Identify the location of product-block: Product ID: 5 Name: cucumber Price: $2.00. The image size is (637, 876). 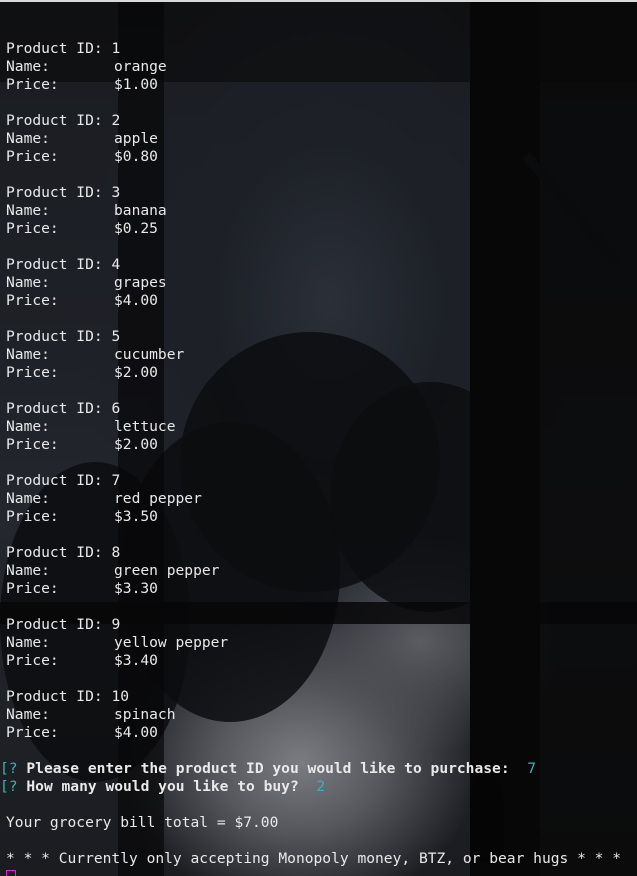
(313, 364).